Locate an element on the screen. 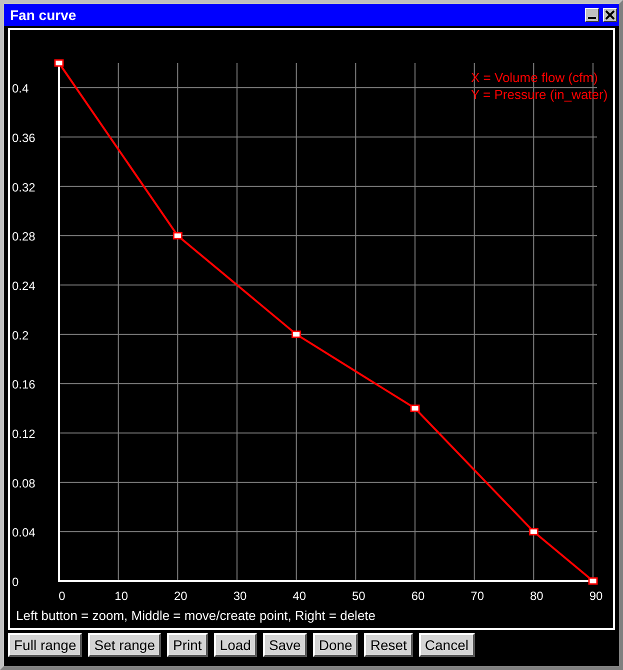 This screenshot has height=670, width=623. minimize-button is located at coordinates (592, 15).